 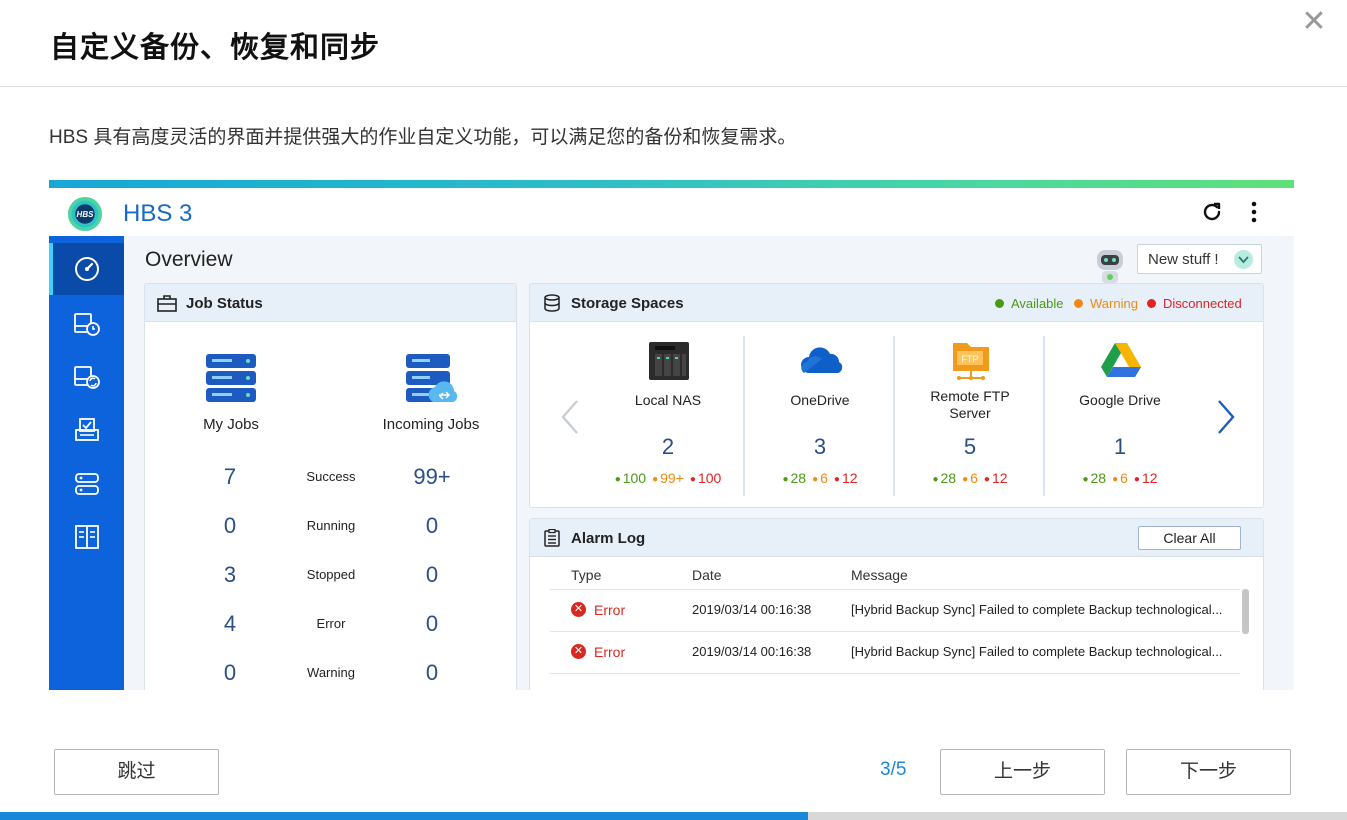 What do you see at coordinates (230, 477) in the screenshot?
I see `my-jobs-success-count: 7` at bounding box center [230, 477].